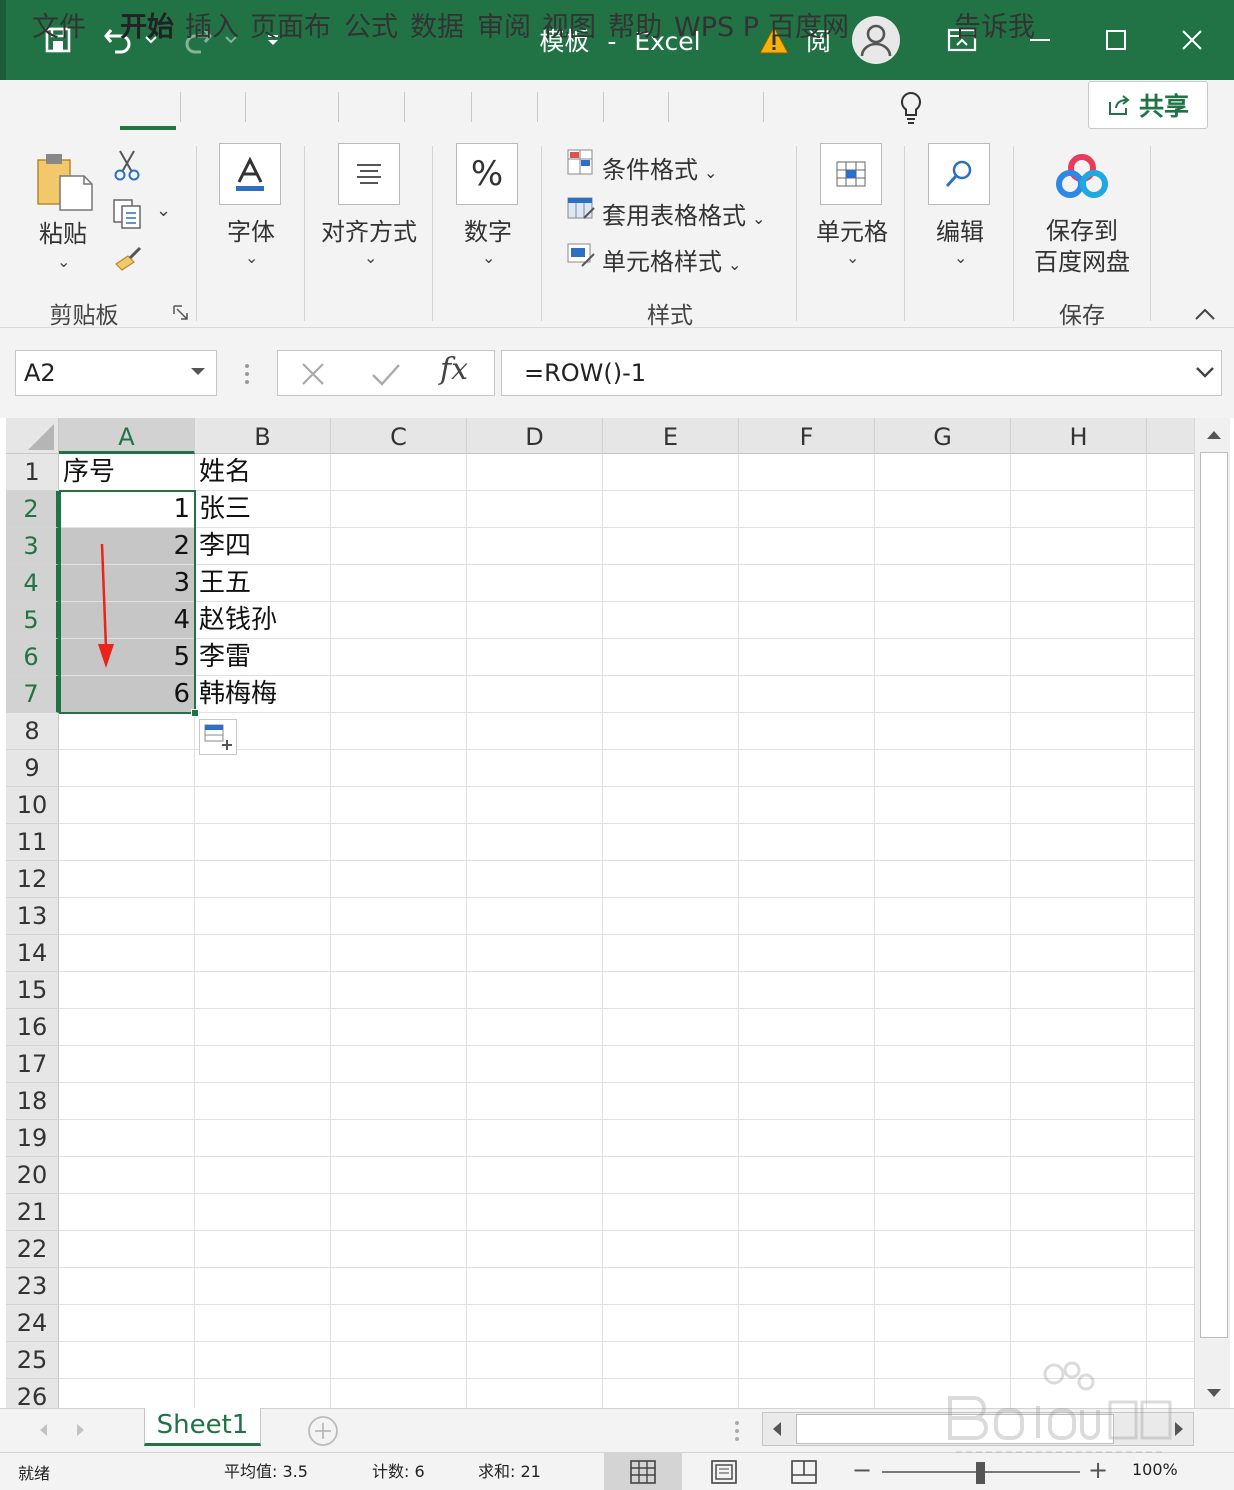 The image size is (1234, 1490). Describe the element at coordinates (127, 1064) in the screenshot. I see `cell-a17` at that location.